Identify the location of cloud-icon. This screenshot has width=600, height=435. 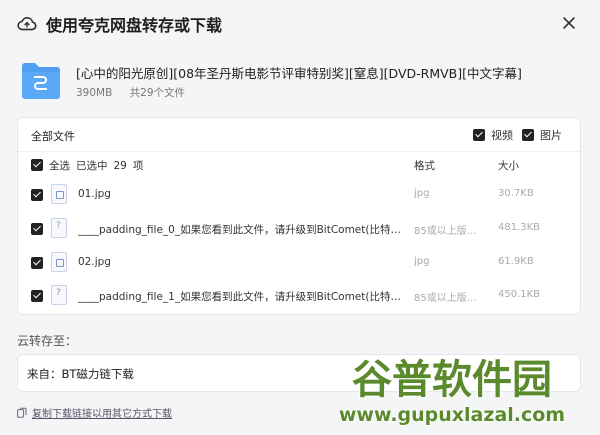
(27, 24).